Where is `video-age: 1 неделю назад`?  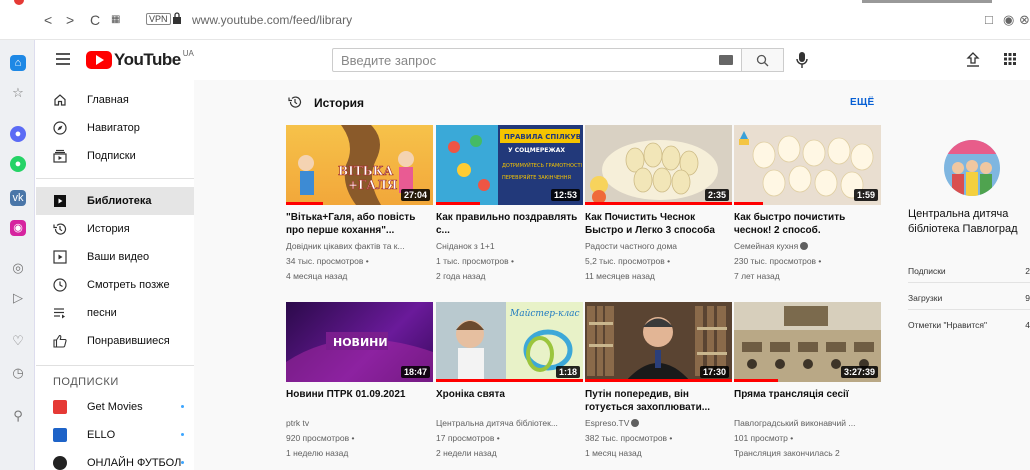 video-age: 1 неделю назад is located at coordinates (317, 453).